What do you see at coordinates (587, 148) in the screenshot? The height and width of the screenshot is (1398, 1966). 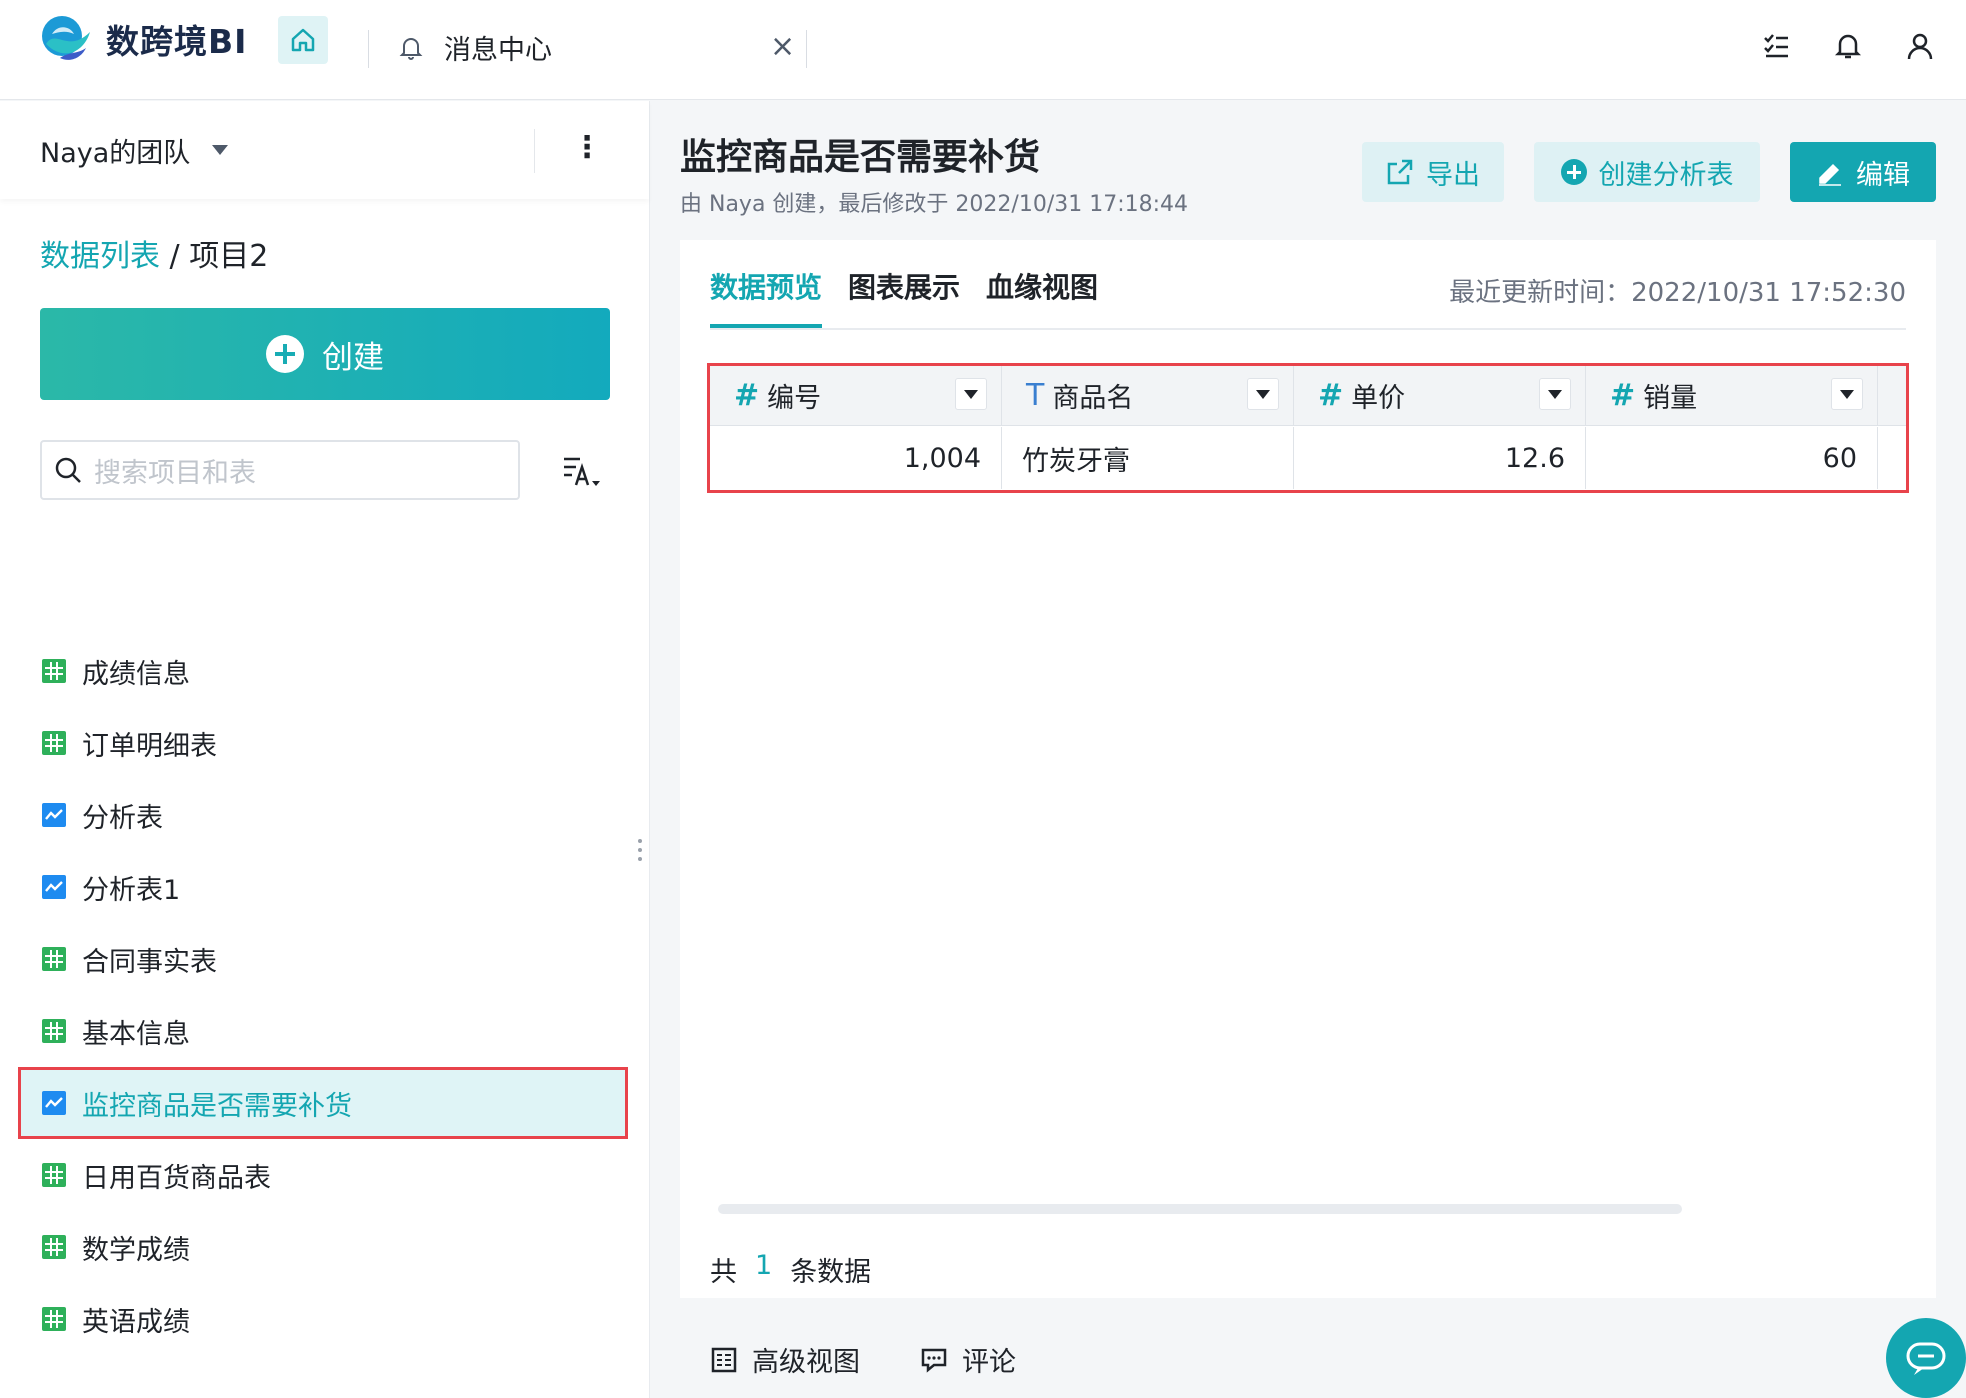 I see `more-vertical-icon: ⋮` at bounding box center [587, 148].